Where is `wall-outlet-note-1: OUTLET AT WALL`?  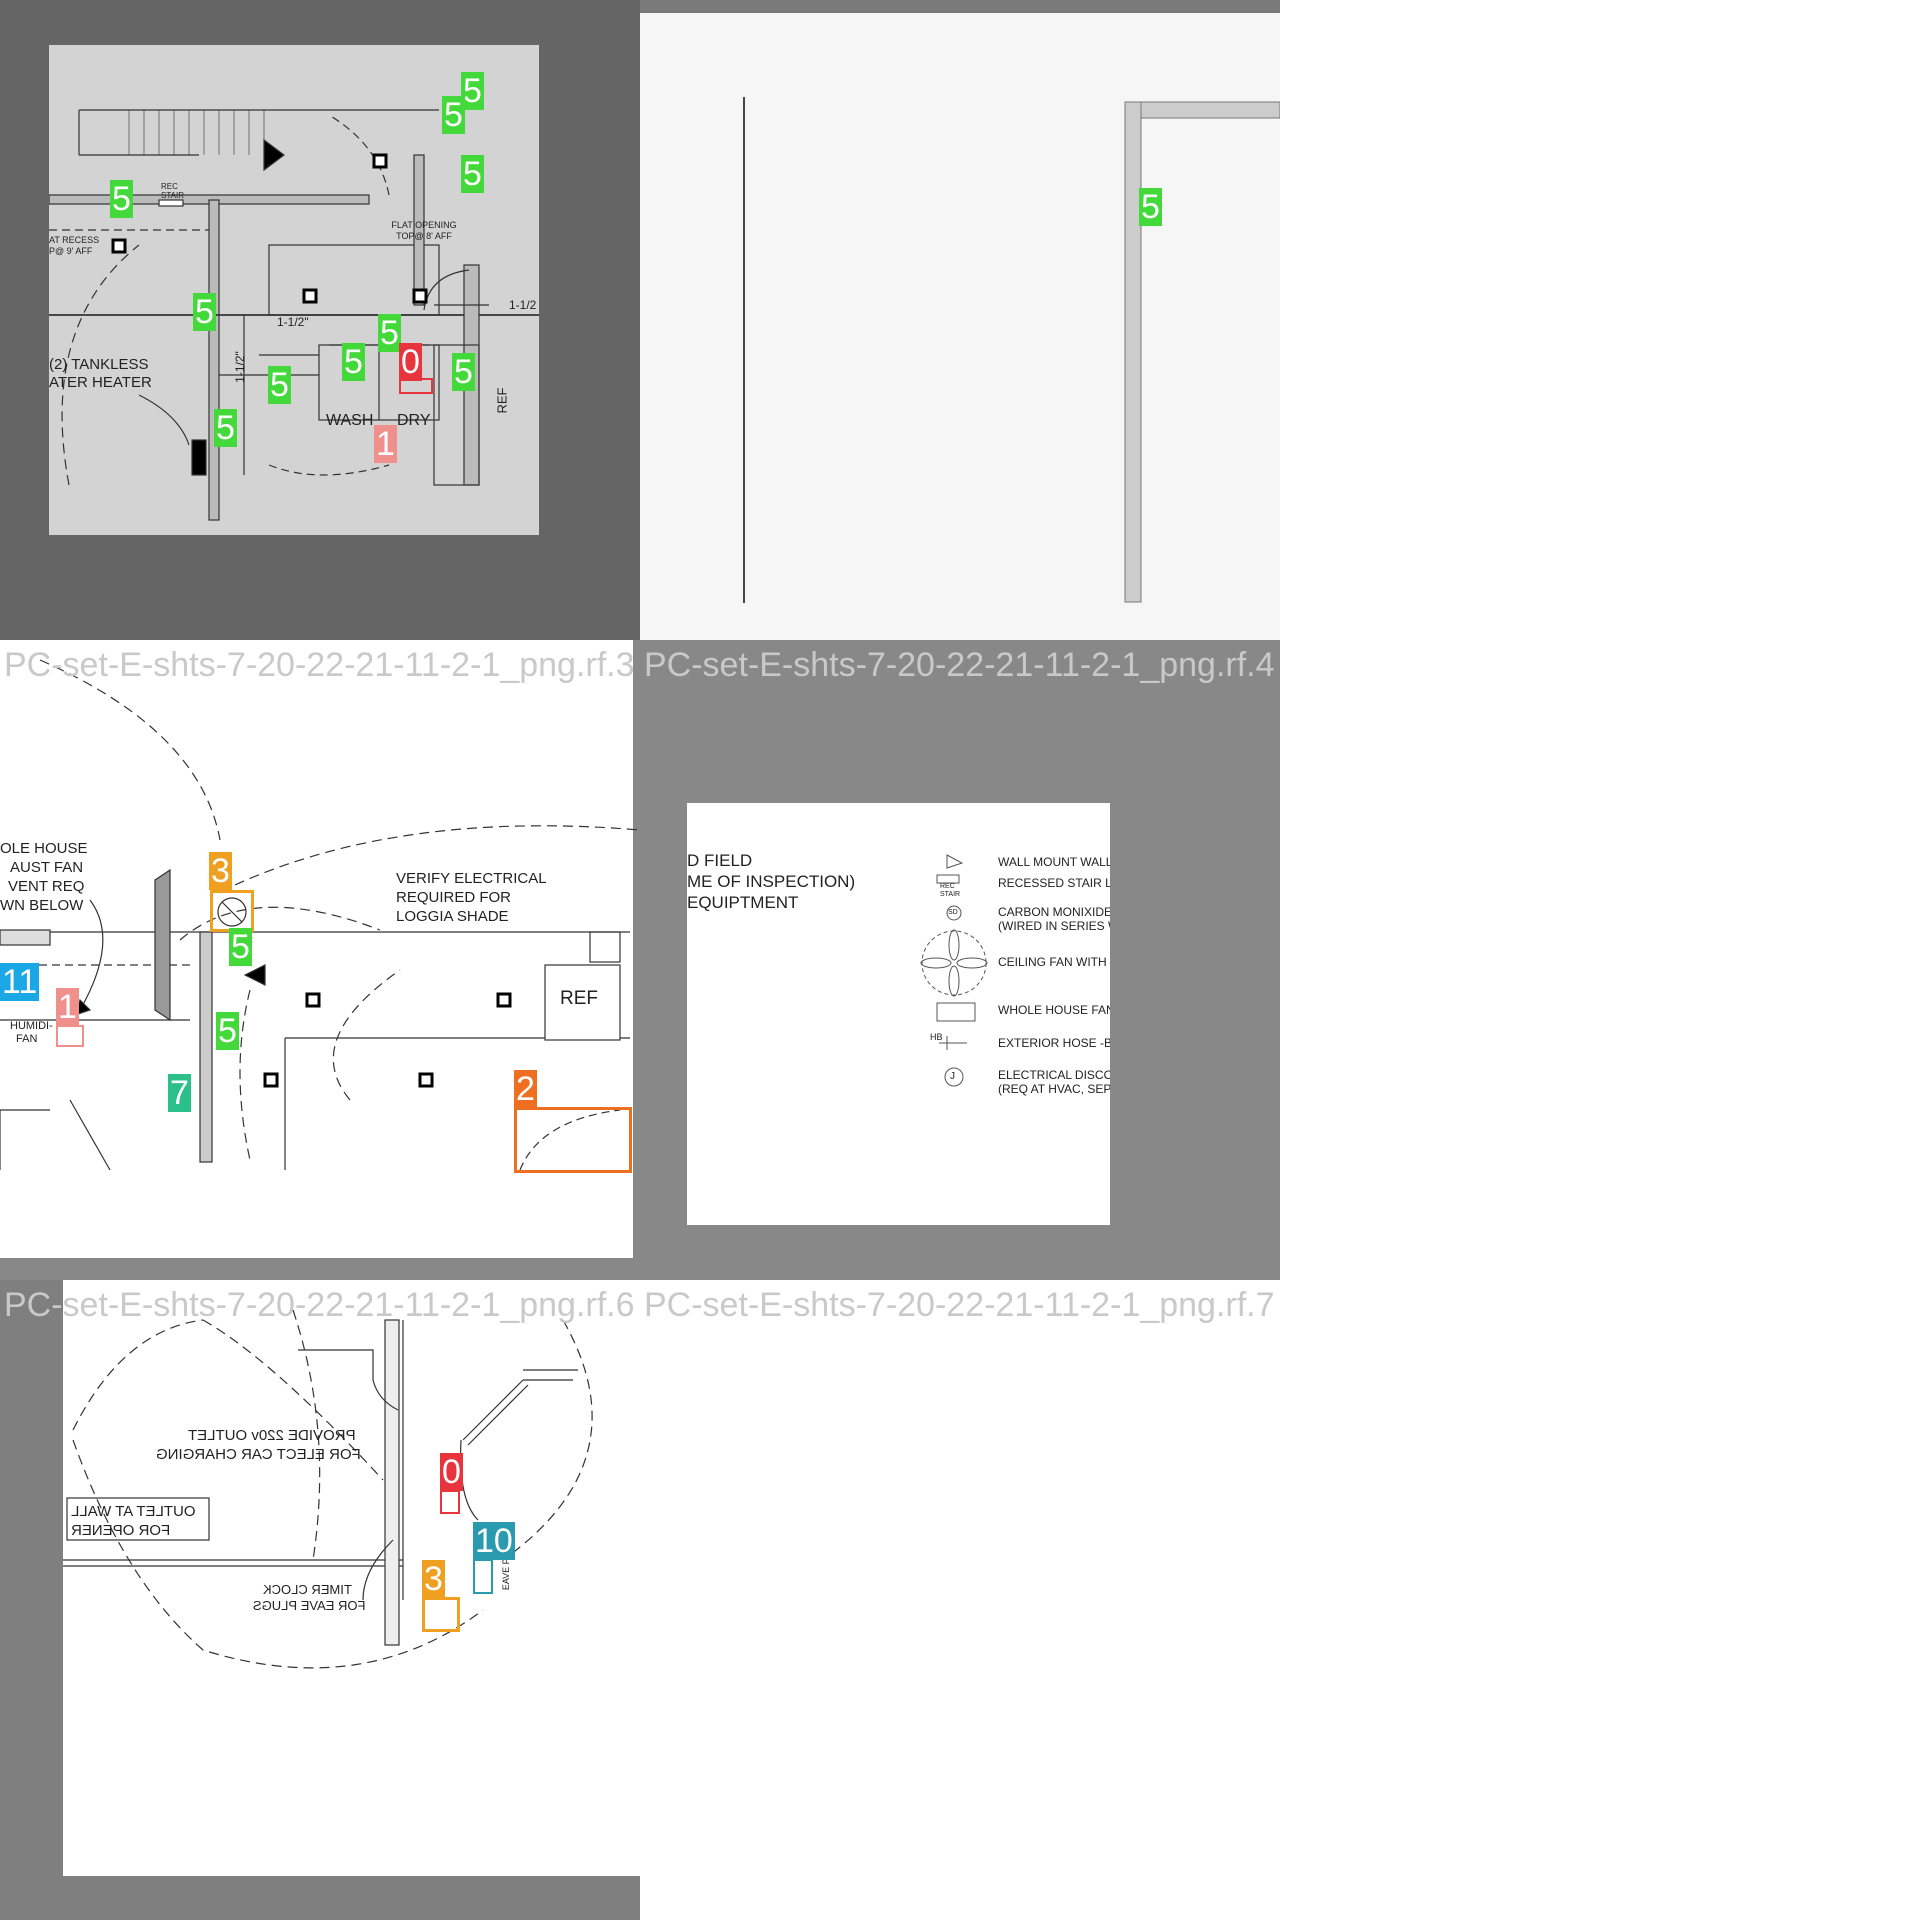
wall-outlet-note-1: OUTLET AT WALL is located at coordinates (133, 1511).